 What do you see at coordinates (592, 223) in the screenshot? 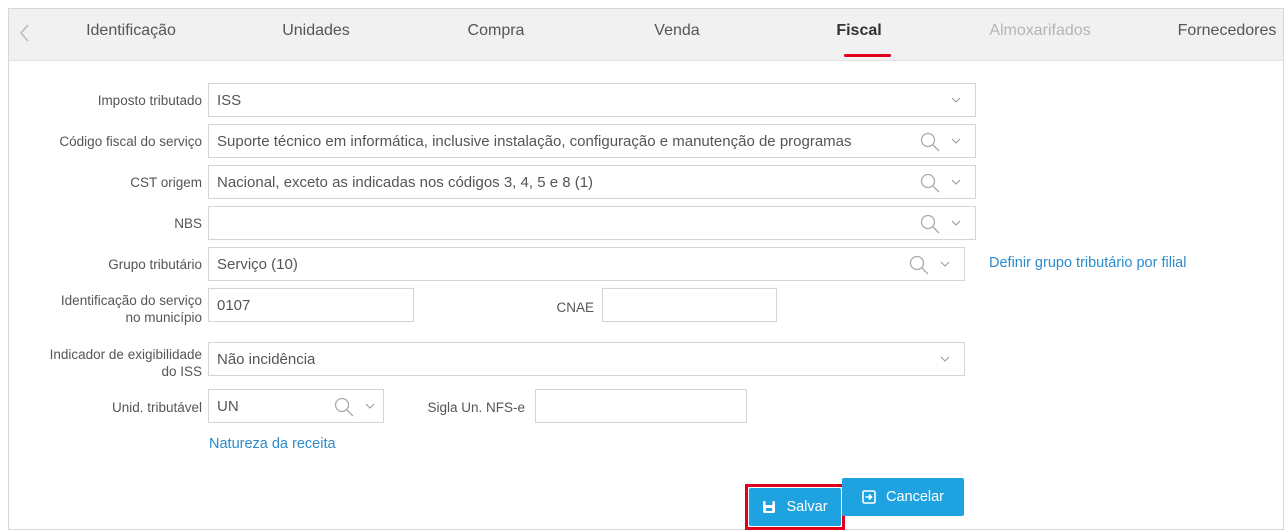
I see `nbs-select` at bounding box center [592, 223].